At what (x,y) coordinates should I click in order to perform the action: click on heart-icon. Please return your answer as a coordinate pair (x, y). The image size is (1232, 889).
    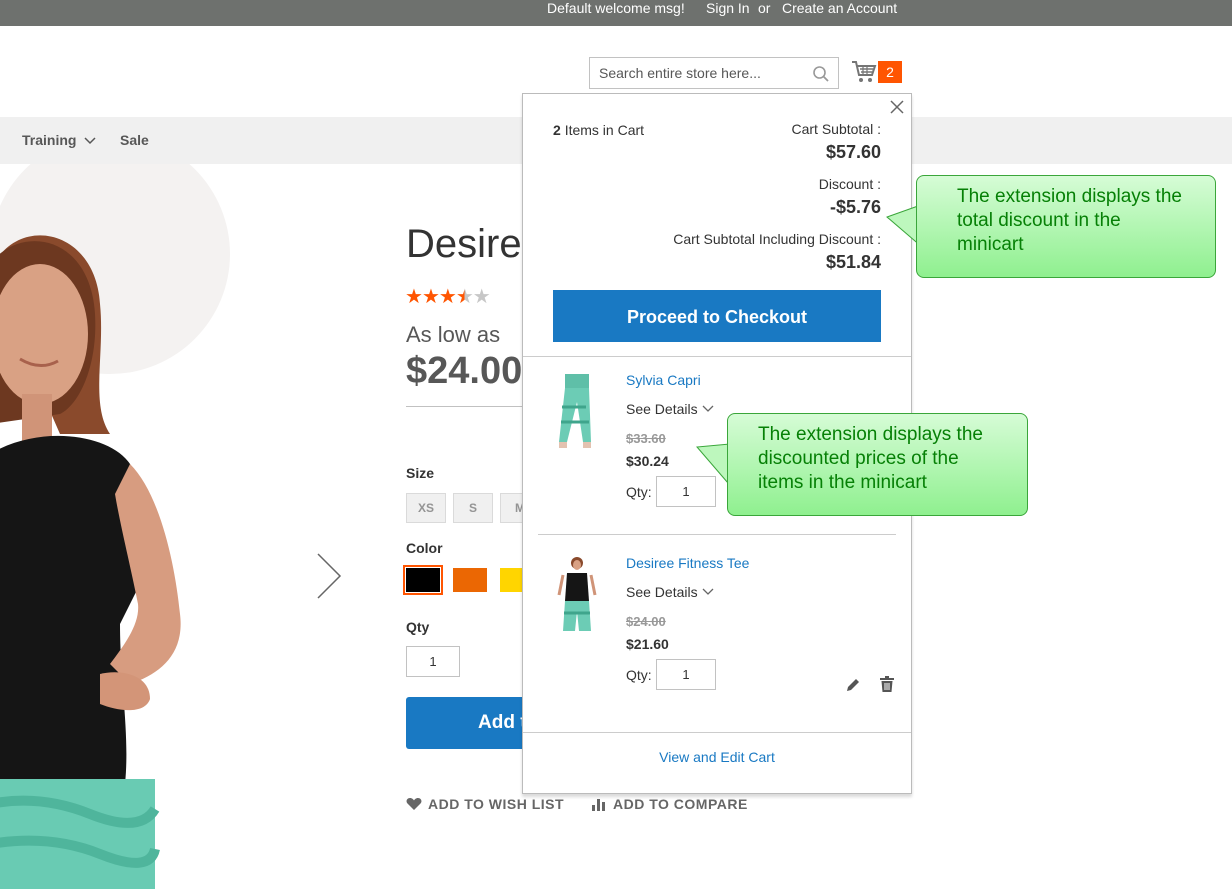
    Looking at the image, I should click on (414, 804).